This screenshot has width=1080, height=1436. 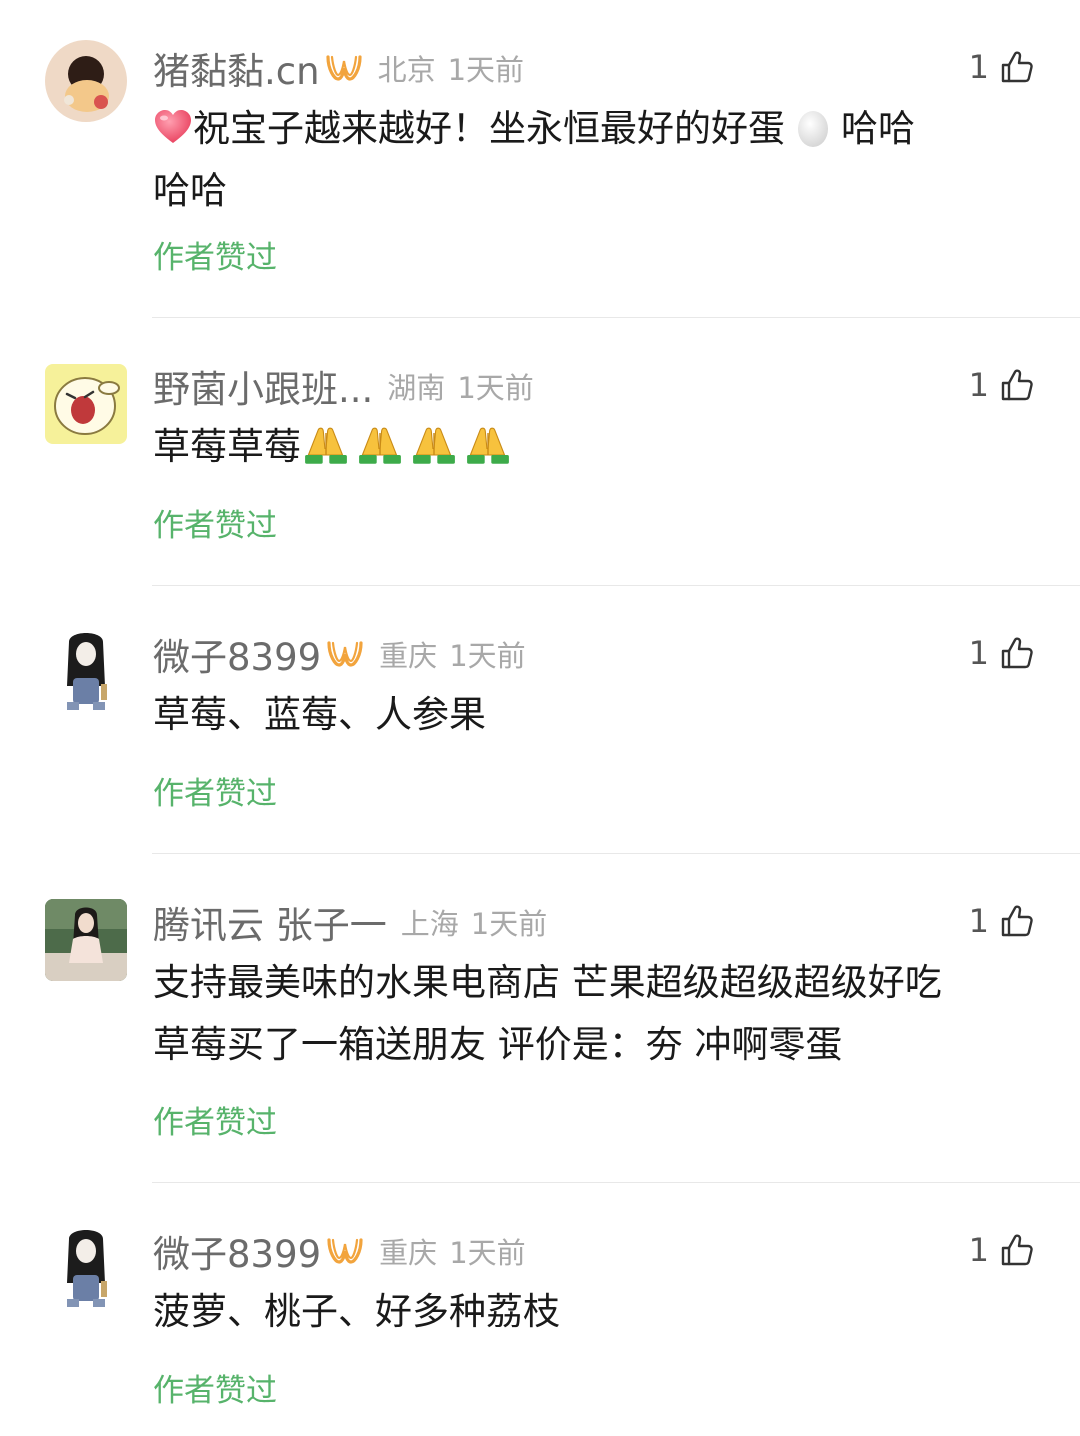 I want to click on comment-text: 草莓、蓝莓、人参果, so click(x=319, y=714).